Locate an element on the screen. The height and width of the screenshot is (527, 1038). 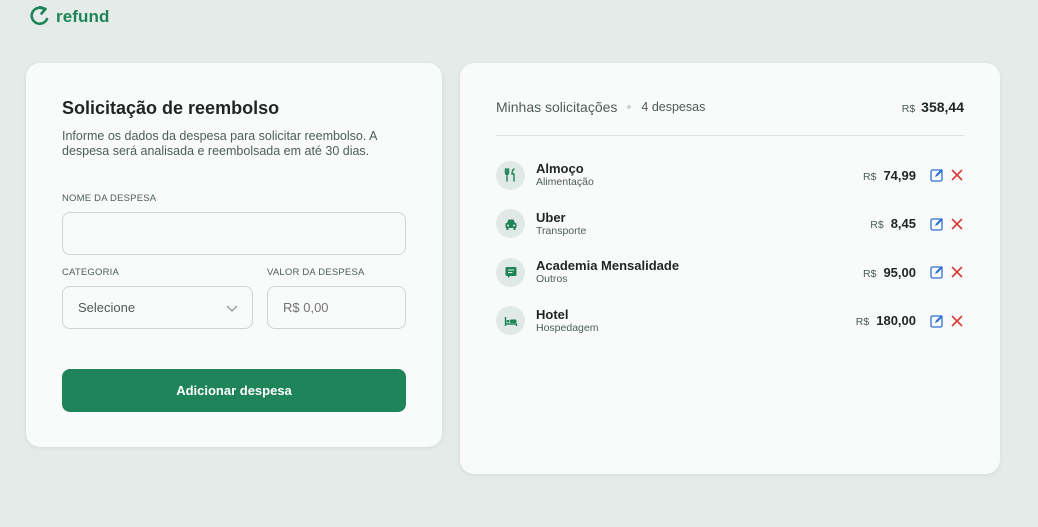
expense-name-label: NOME DA DESPESA is located at coordinates (109, 198).